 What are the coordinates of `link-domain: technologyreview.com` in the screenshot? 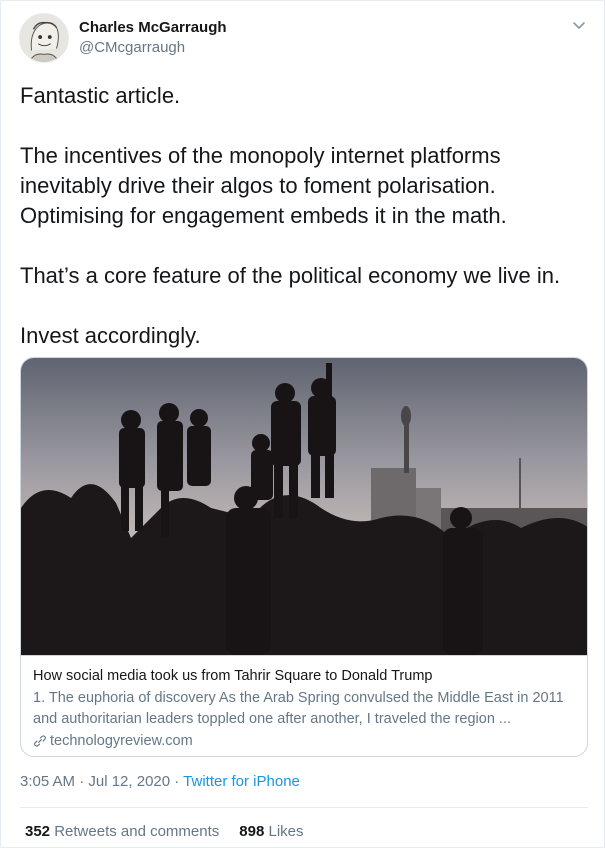 It's located at (121, 741).